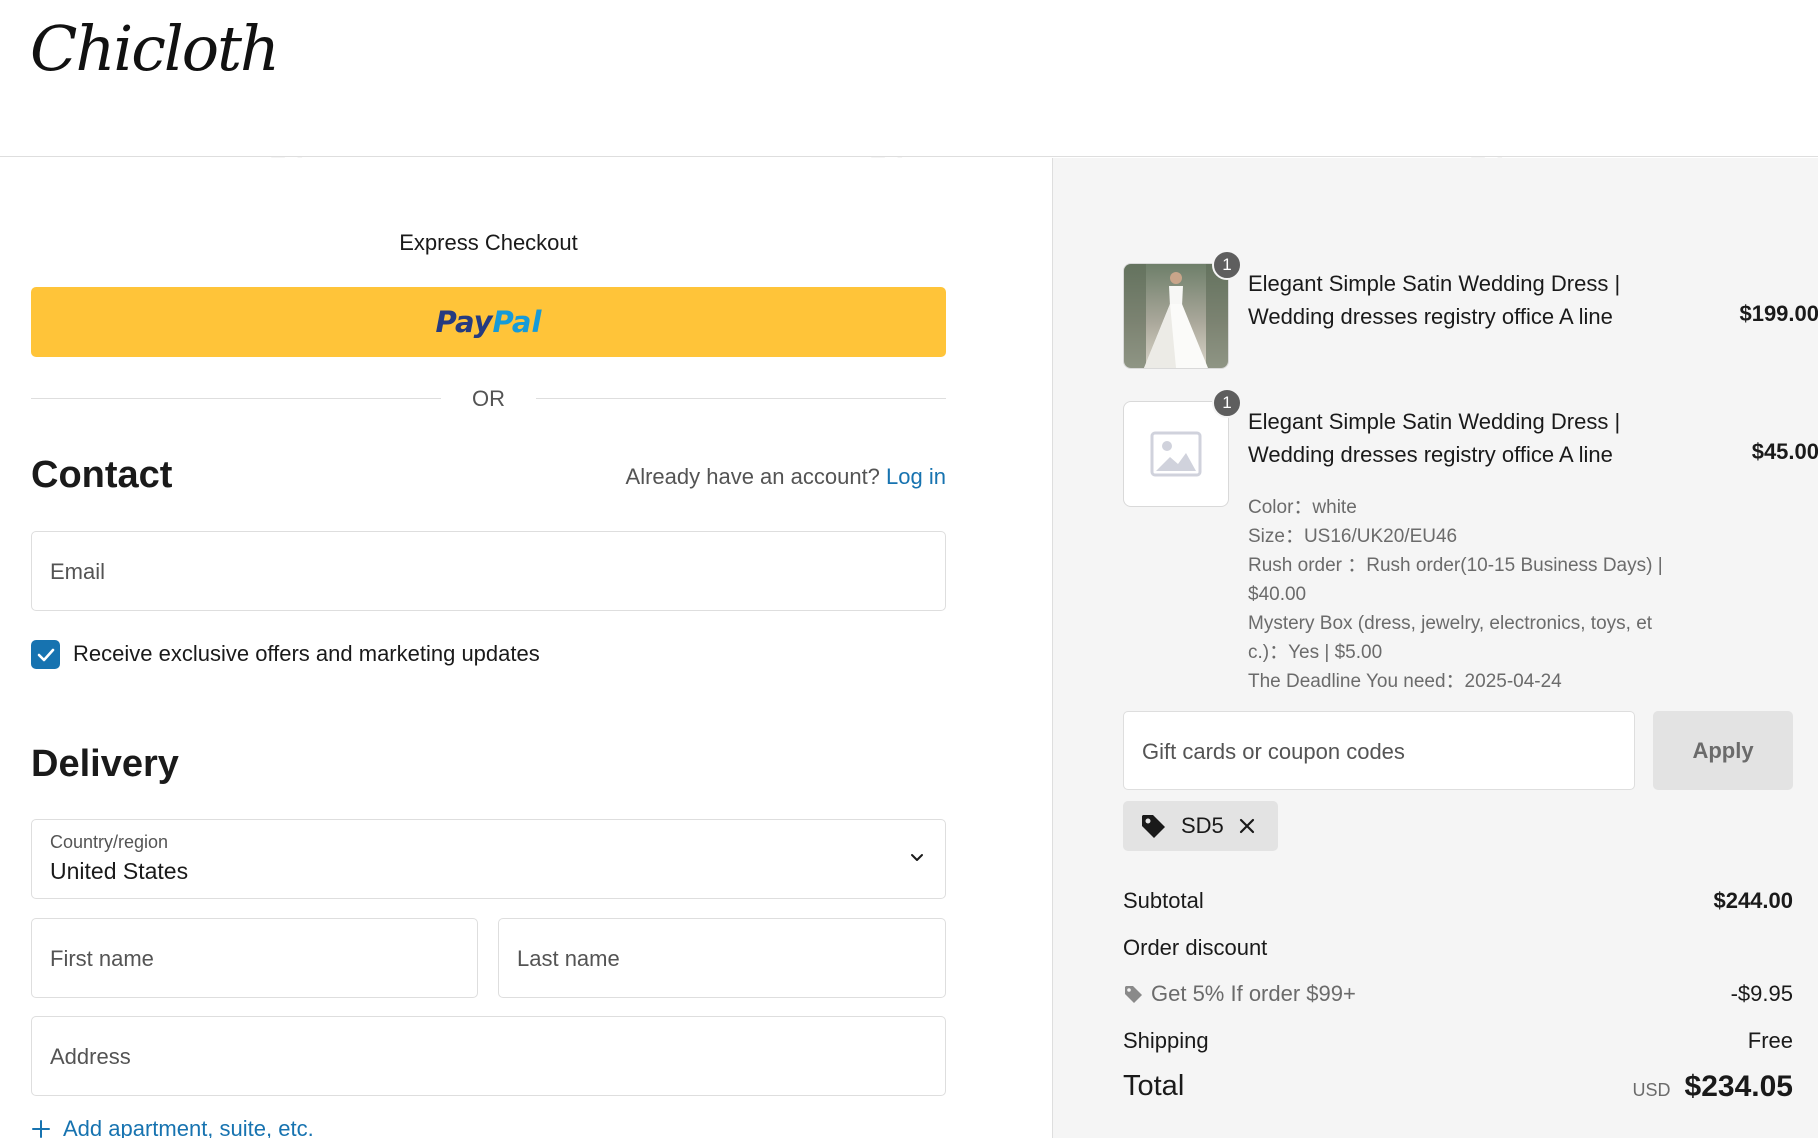 The height and width of the screenshot is (1138, 1818). What do you see at coordinates (1458, 1092) in the screenshot?
I see `total-row: Total USD $234.05` at bounding box center [1458, 1092].